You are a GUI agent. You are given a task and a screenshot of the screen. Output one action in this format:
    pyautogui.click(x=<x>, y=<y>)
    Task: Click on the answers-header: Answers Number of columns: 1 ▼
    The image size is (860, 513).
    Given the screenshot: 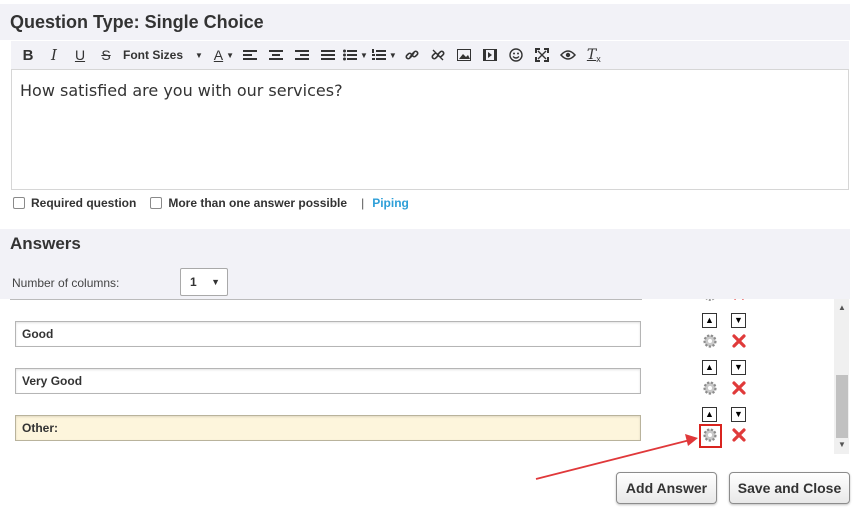 What is the action you would take?
    pyautogui.click(x=425, y=264)
    